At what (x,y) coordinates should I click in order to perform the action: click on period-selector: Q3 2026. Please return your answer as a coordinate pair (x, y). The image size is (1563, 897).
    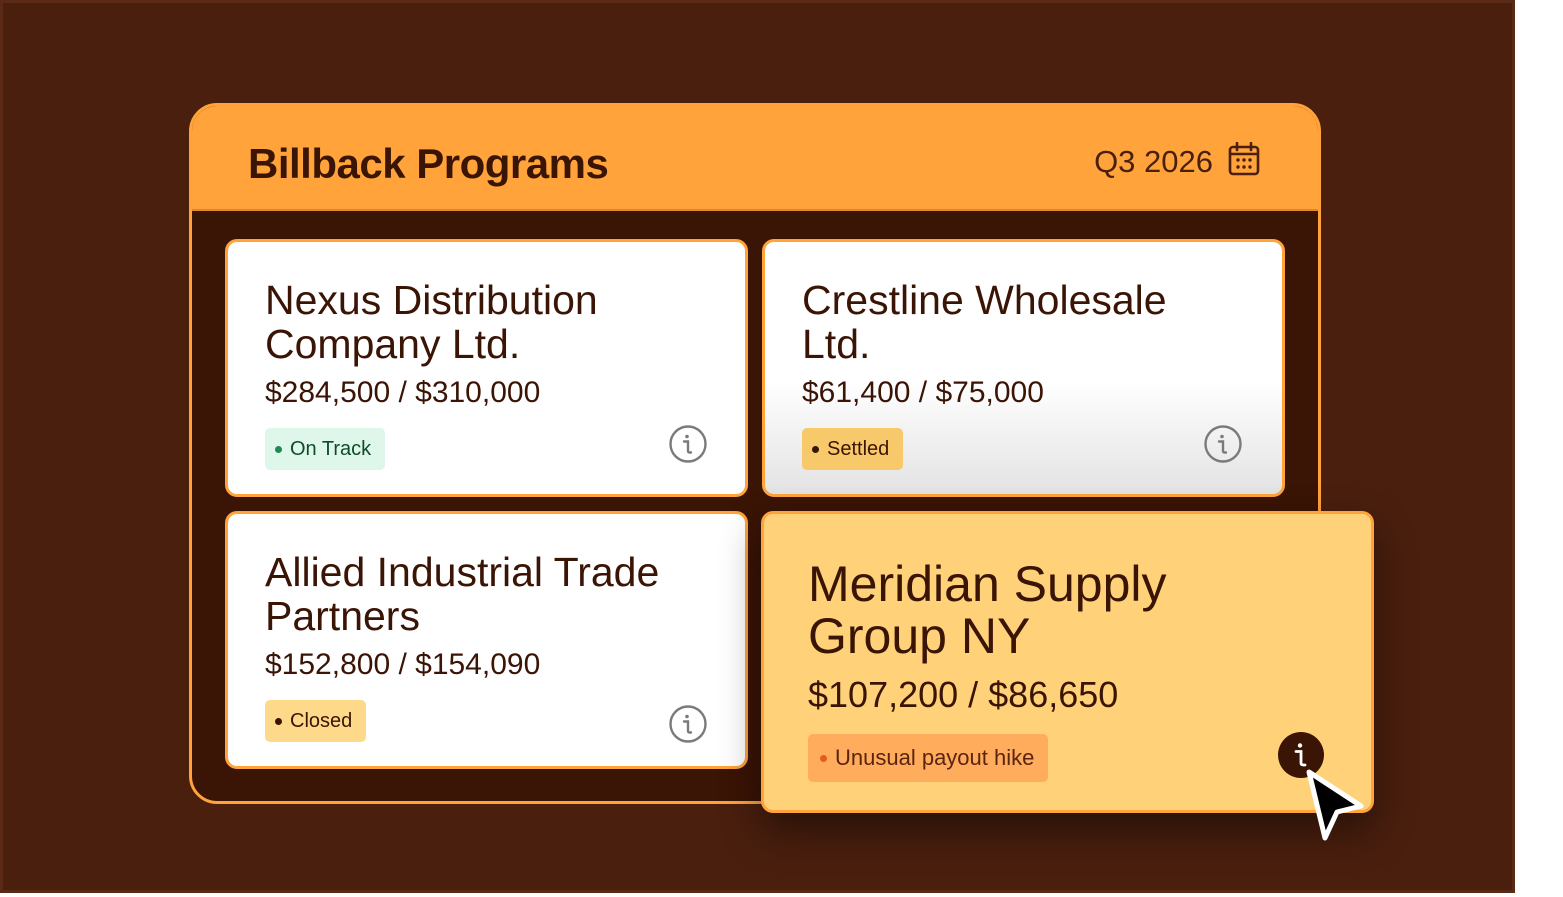
    Looking at the image, I should click on (1153, 162).